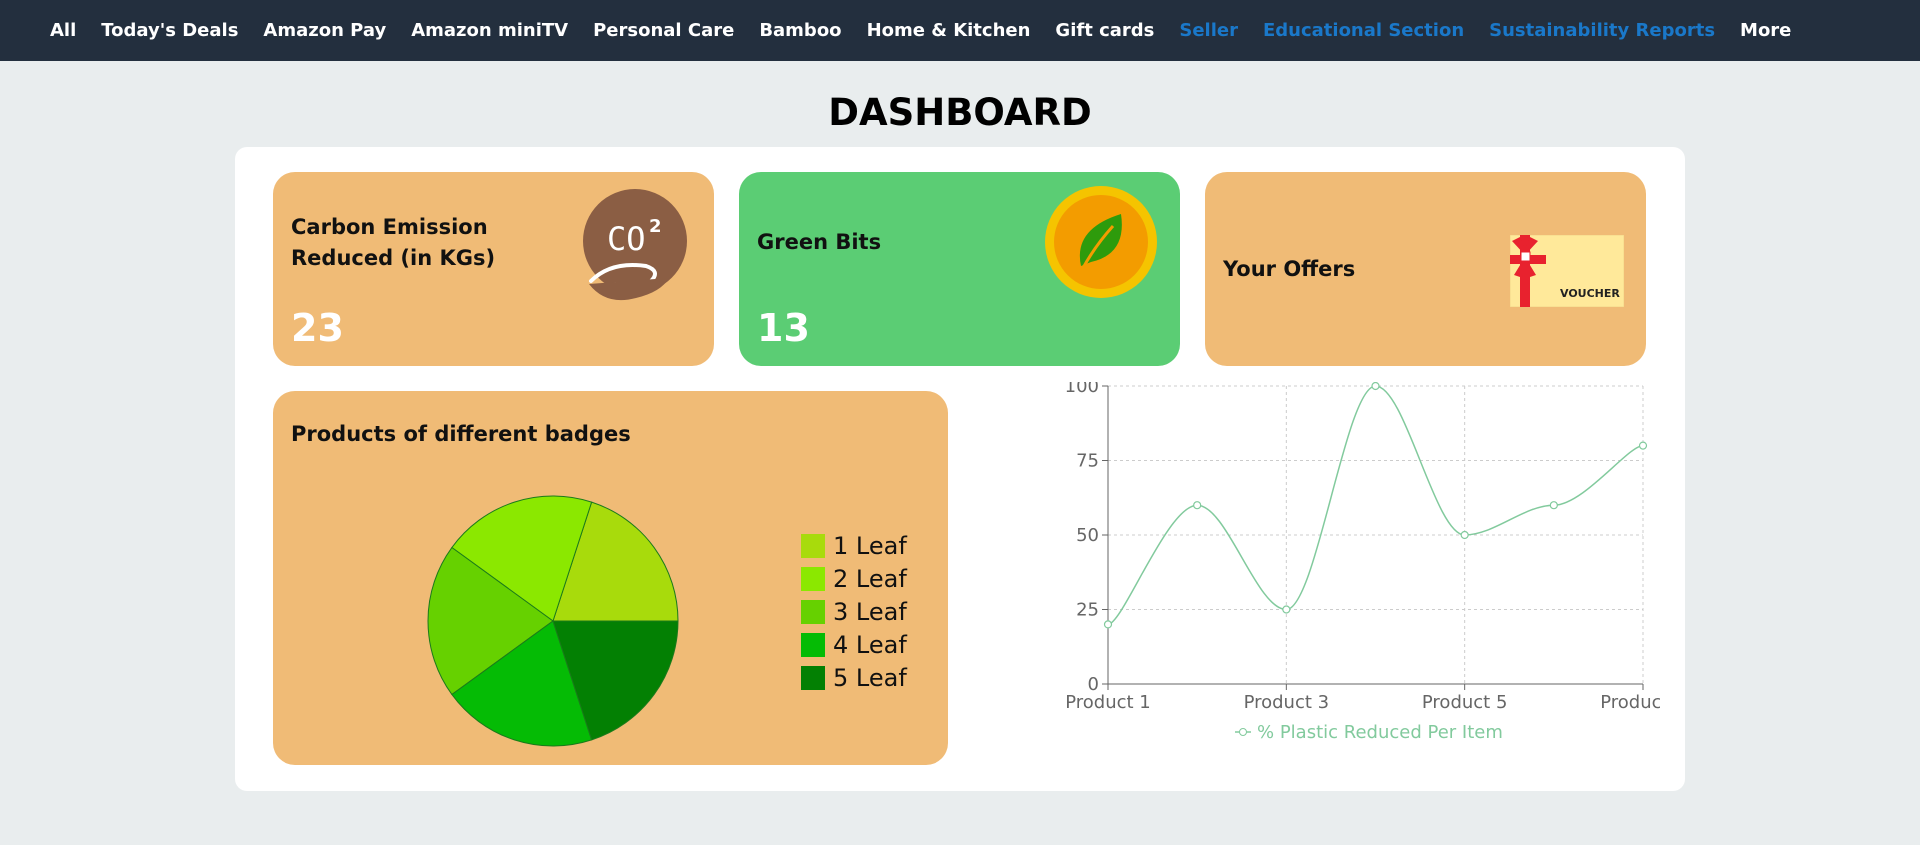  I want to click on legend-label: 4 Leaf, so click(870, 645).